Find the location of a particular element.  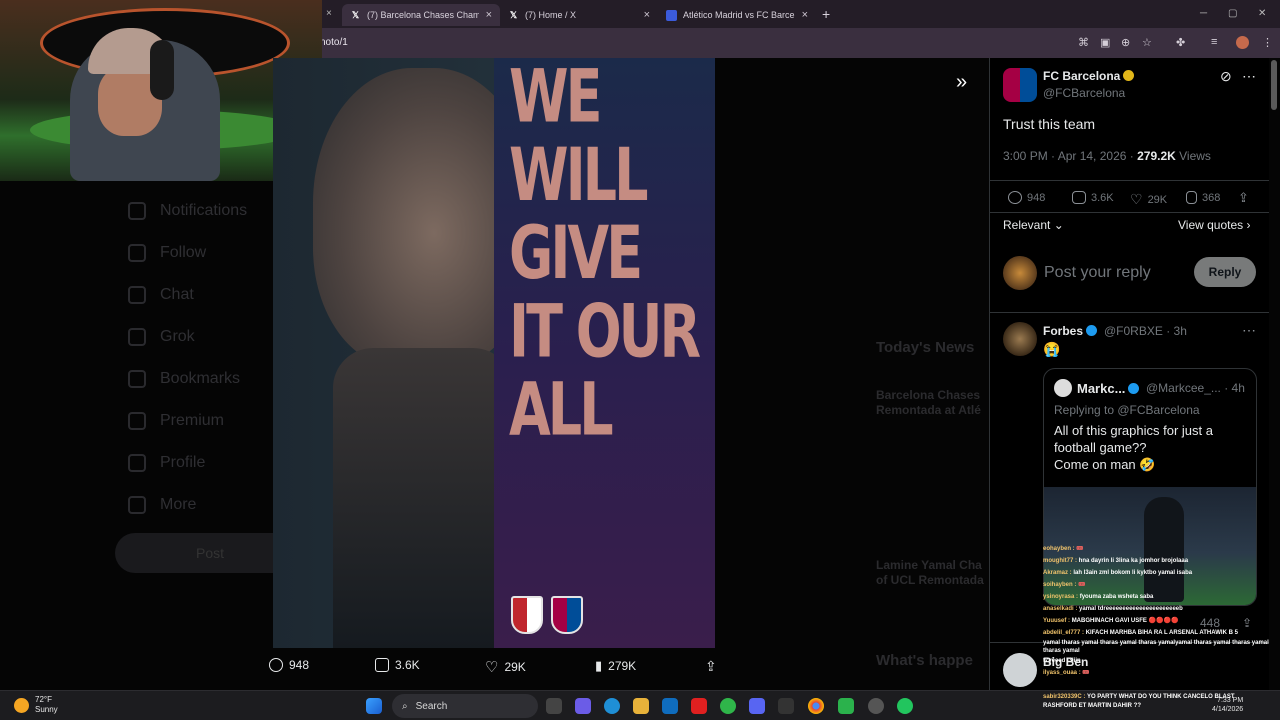

image-share-button: ⇪ is located at coordinates (711, 666).